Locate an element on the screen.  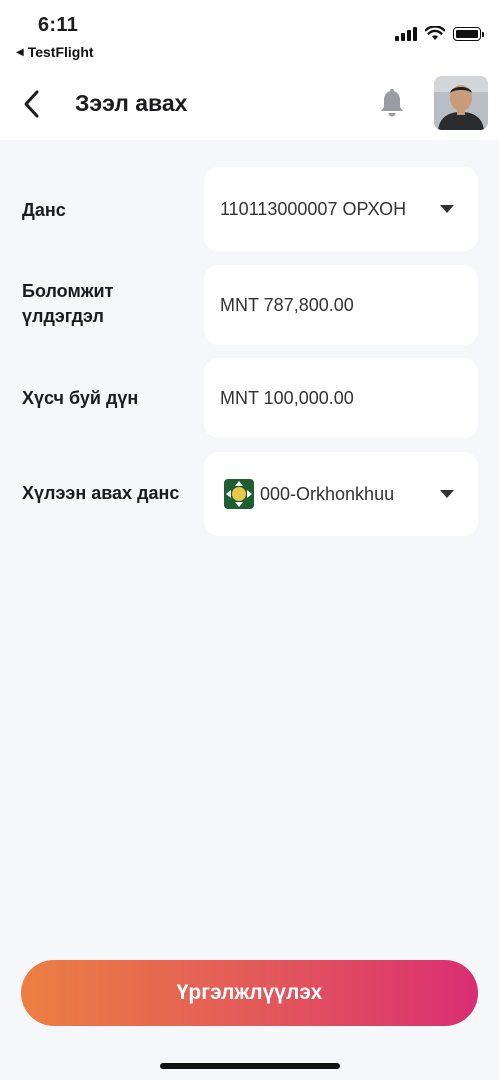
back-to-testflight-link: ◀ TestFlight is located at coordinates (55, 52).